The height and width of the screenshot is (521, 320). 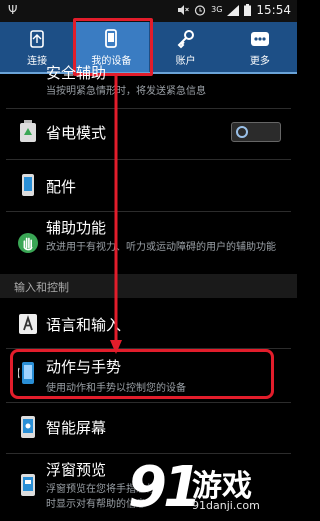 I want to click on watermark-url: 91danji.com, so click(x=226, y=505).